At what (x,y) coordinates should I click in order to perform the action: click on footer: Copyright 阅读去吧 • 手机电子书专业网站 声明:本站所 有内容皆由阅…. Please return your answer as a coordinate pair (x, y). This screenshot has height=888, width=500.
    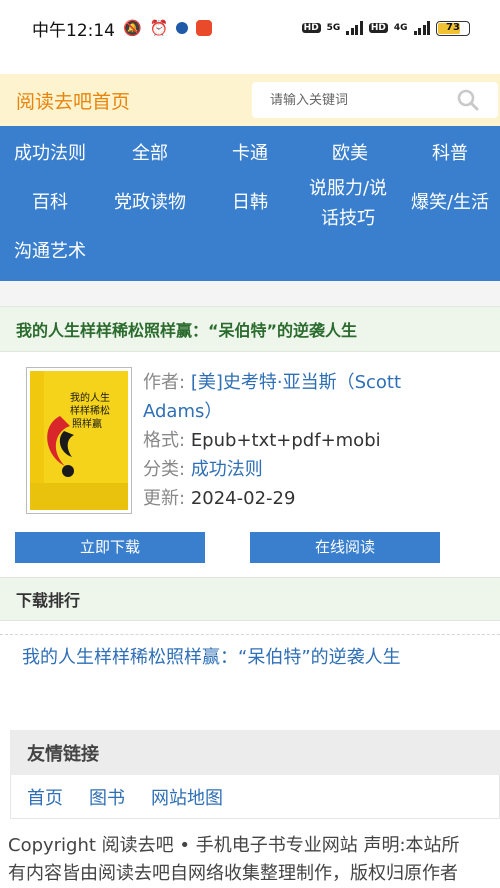
    Looking at the image, I should click on (250, 860).